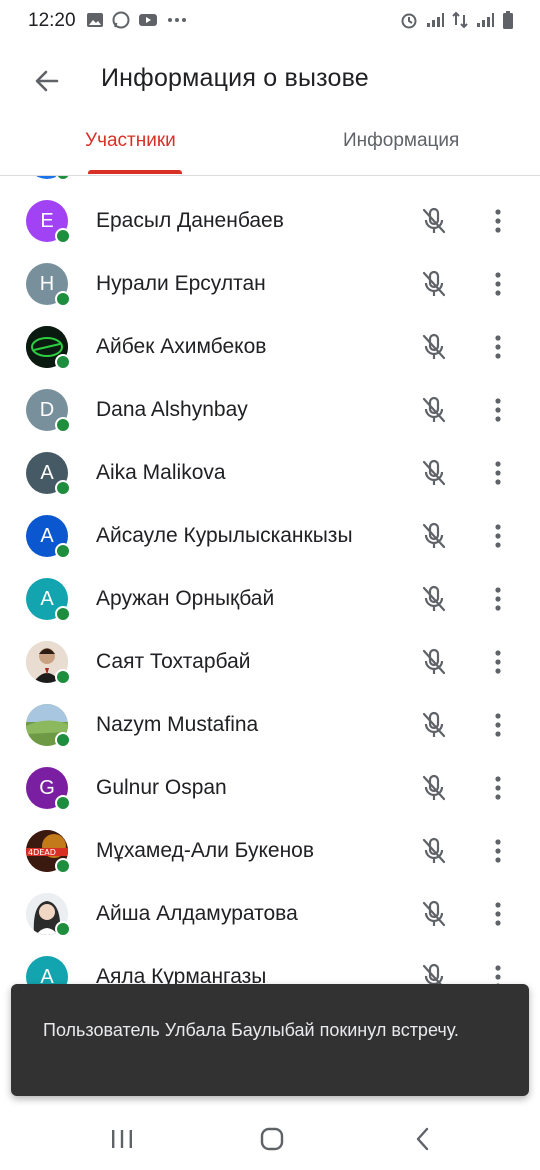 The image size is (540, 1170). I want to click on app-bar: Информация о вызове, so click(270, 80).